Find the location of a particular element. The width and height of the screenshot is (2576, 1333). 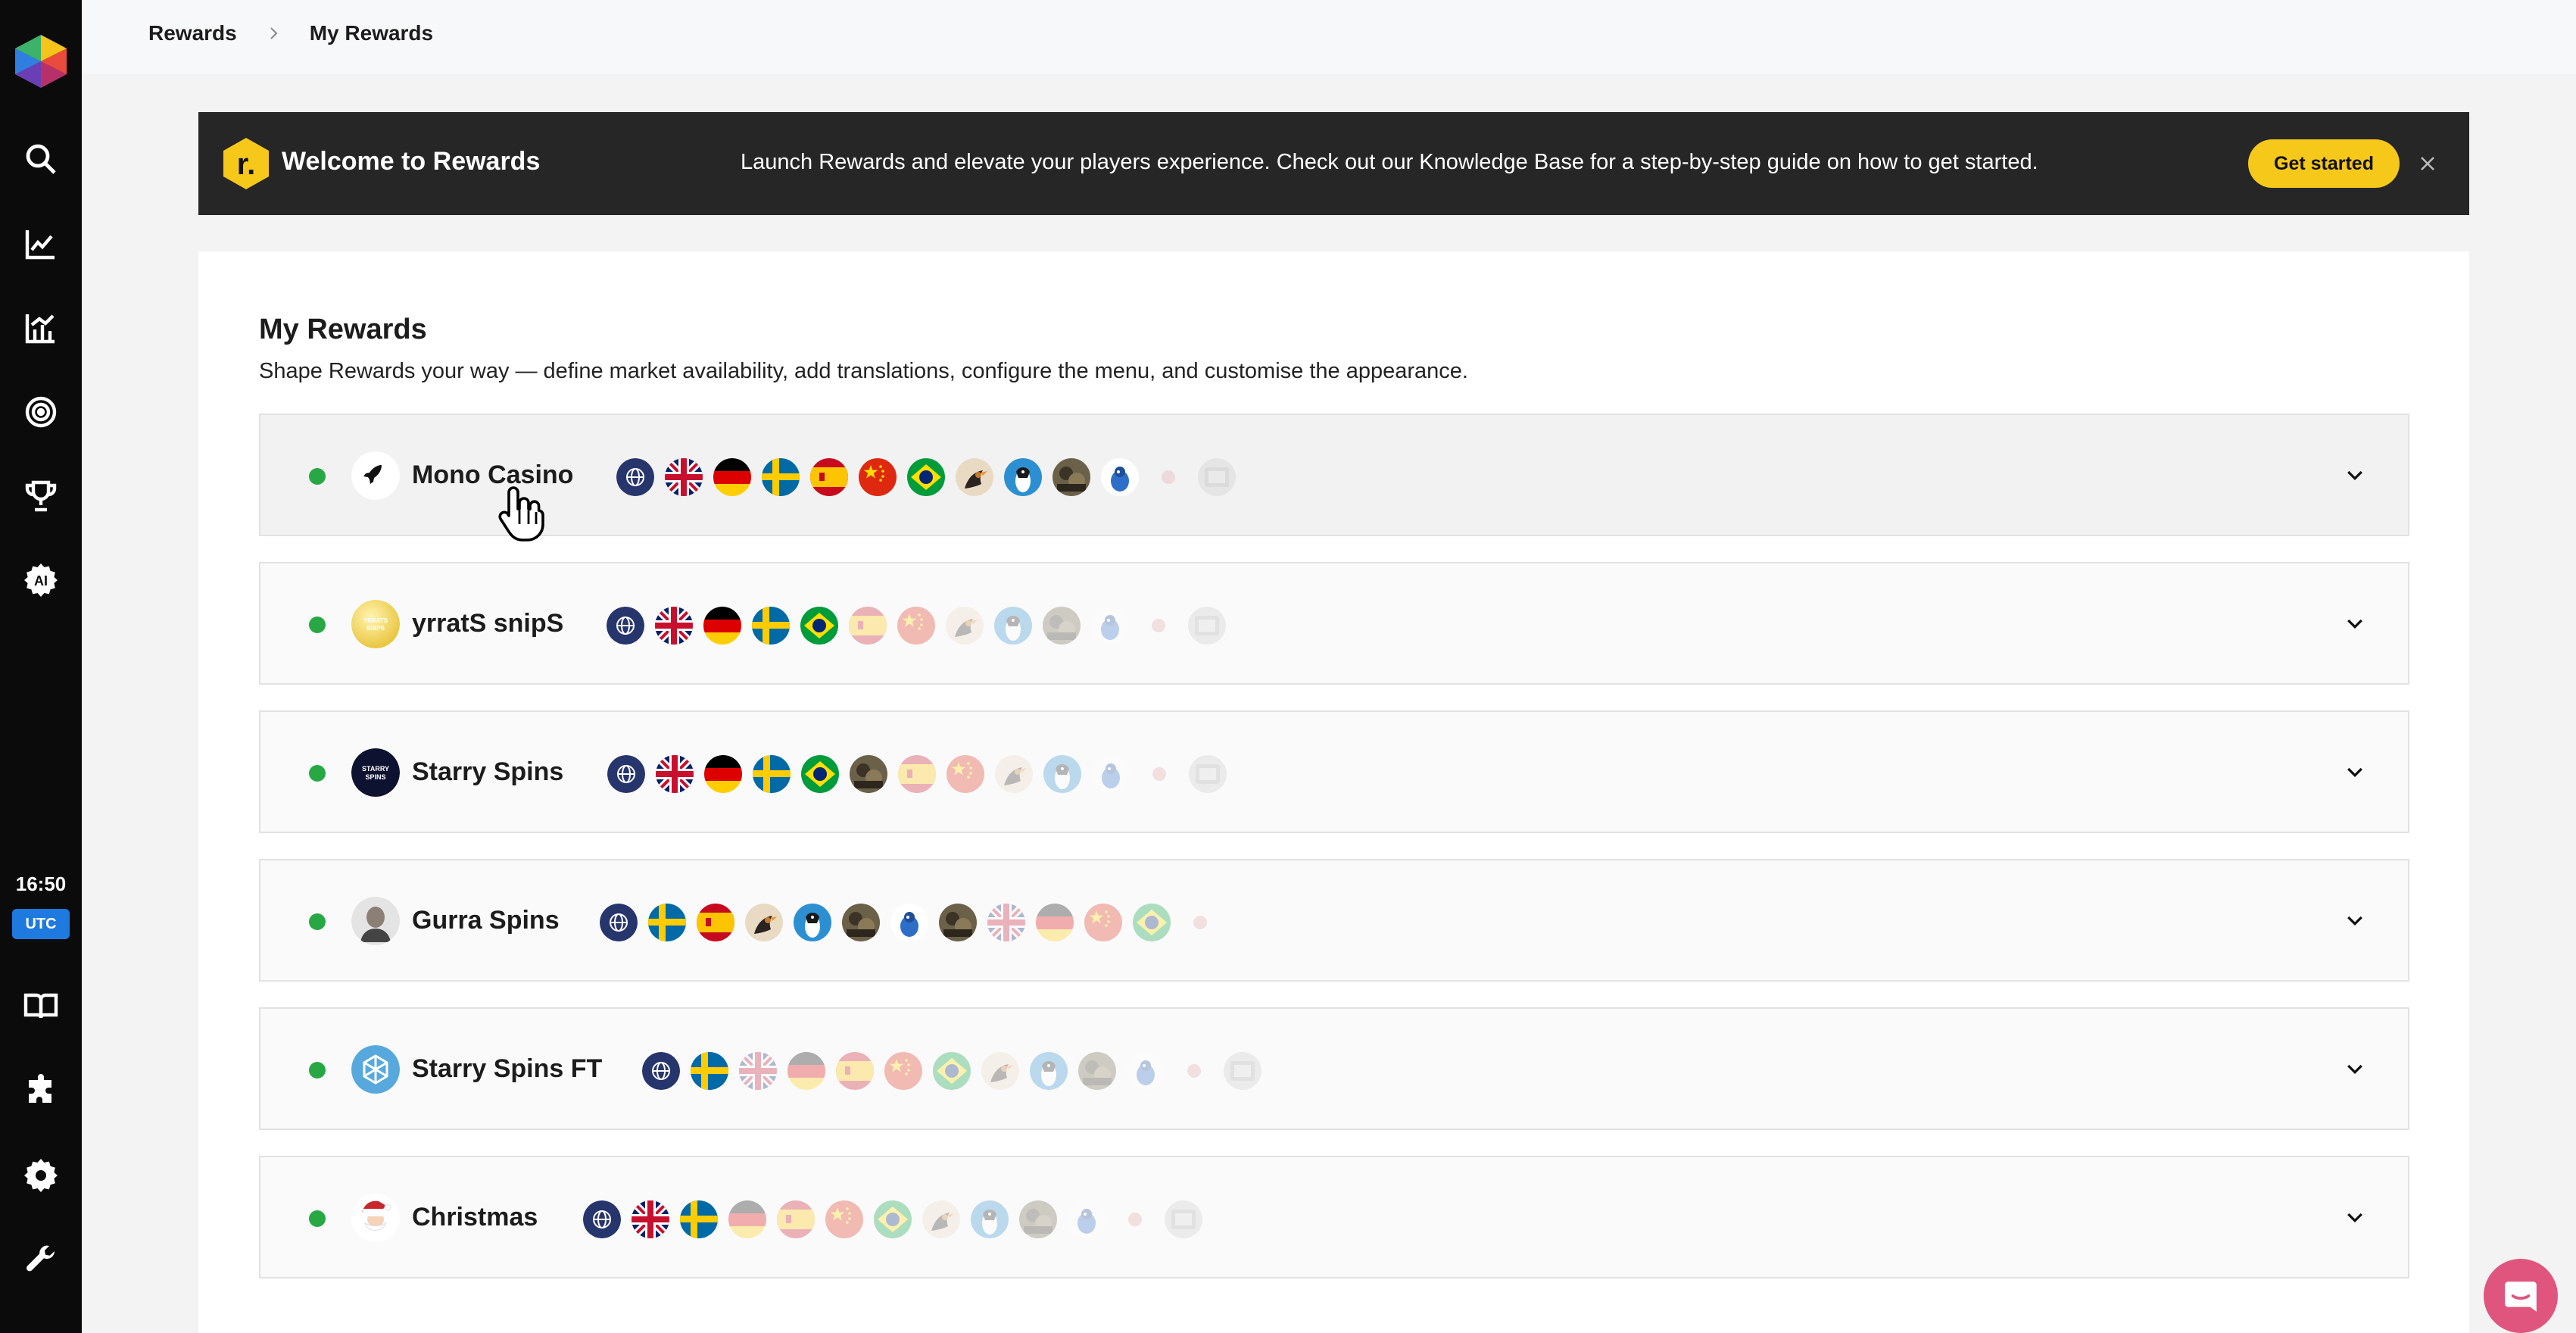

svg-text: r. is located at coordinates (246, 164).